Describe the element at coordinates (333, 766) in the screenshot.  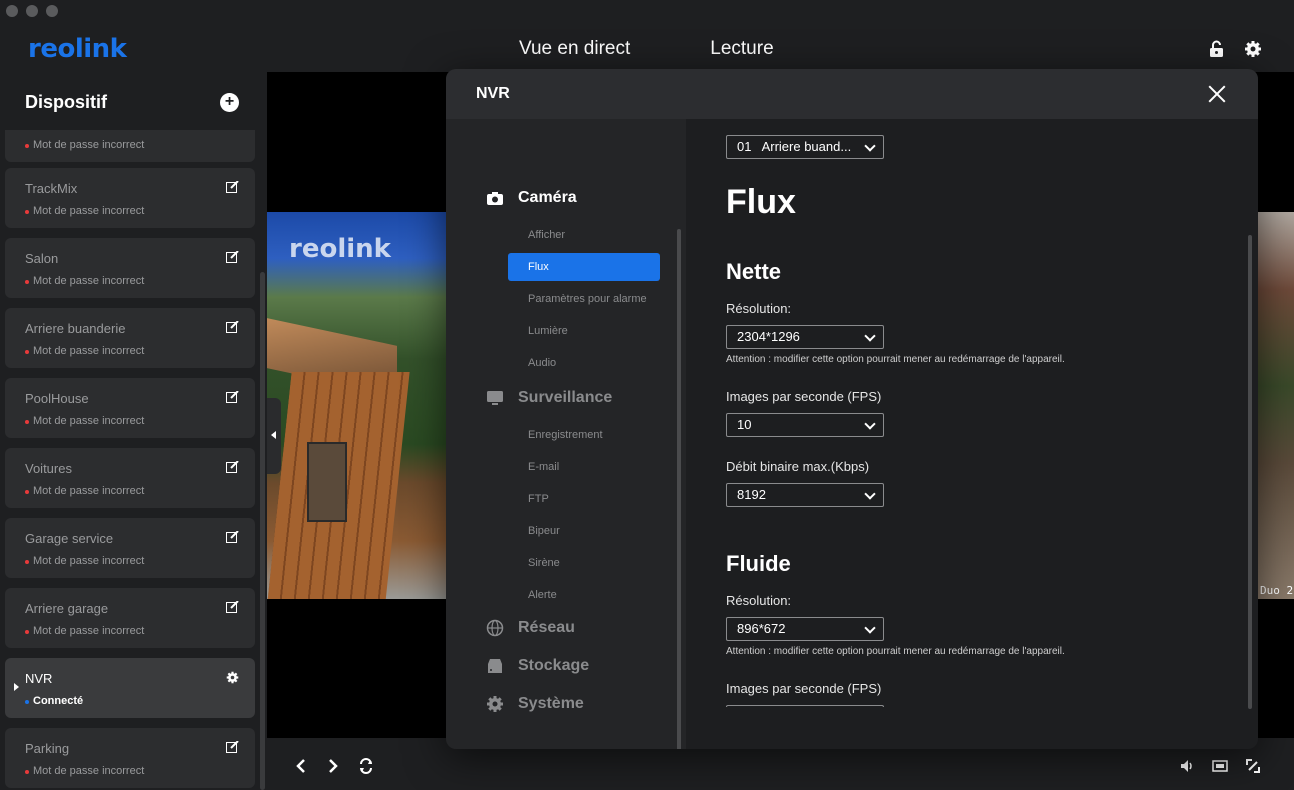
I see `chevron-right-icon` at that location.